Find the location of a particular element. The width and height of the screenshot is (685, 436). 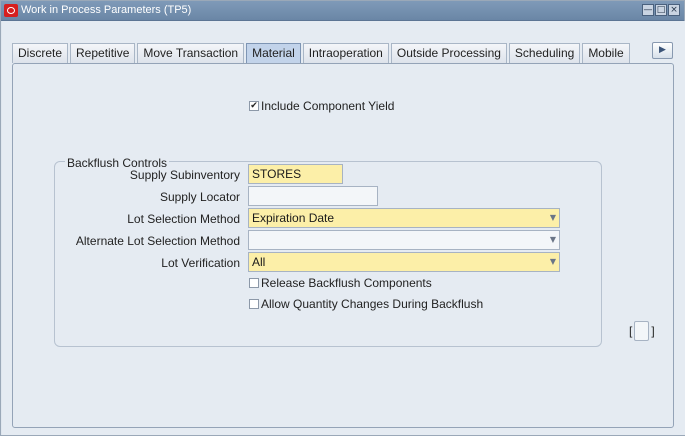

tab-outside-processing: Outside Processing is located at coordinates (448, 53).